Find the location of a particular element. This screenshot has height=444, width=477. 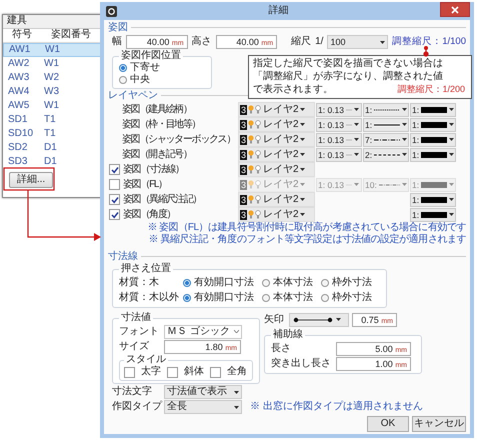

callout-text: で表示されます。 is located at coordinates (293, 89).